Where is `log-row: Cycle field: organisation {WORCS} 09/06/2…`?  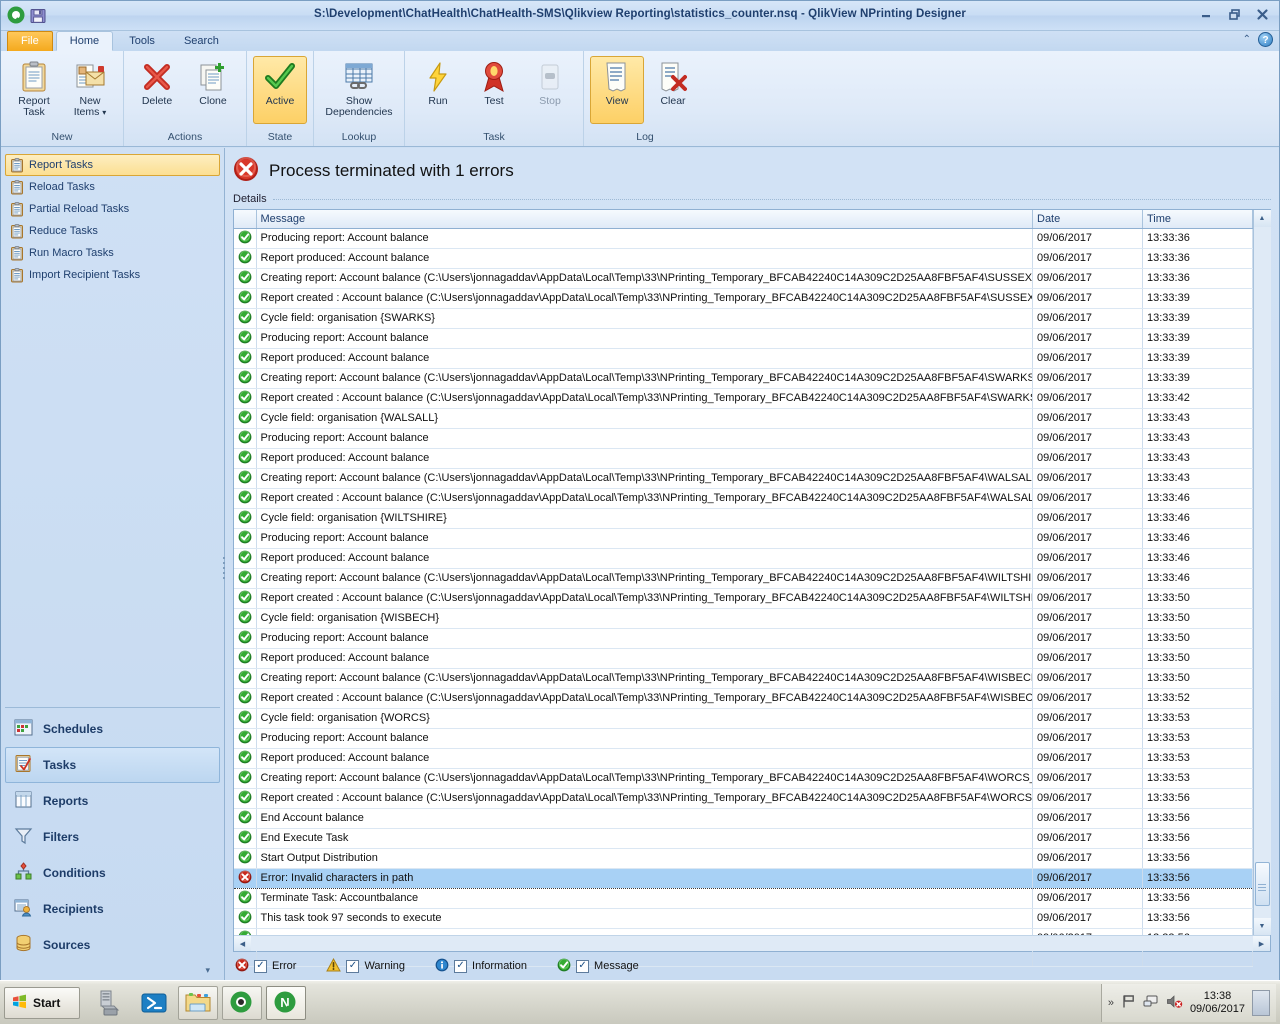 log-row: Cycle field: organisation {WORCS} 09/06/2… is located at coordinates (743, 718).